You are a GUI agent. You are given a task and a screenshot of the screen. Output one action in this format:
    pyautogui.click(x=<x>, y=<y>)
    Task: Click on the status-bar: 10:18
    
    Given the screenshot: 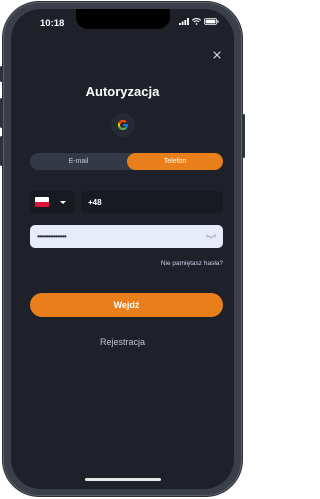 What is the action you would take?
    pyautogui.click(x=122, y=22)
    